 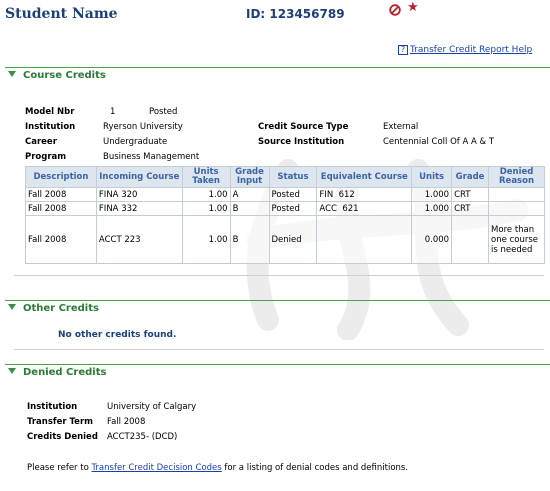 What do you see at coordinates (516, 177) in the screenshot?
I see `column-header: Denied Reason` at bounding box center [516, 177].